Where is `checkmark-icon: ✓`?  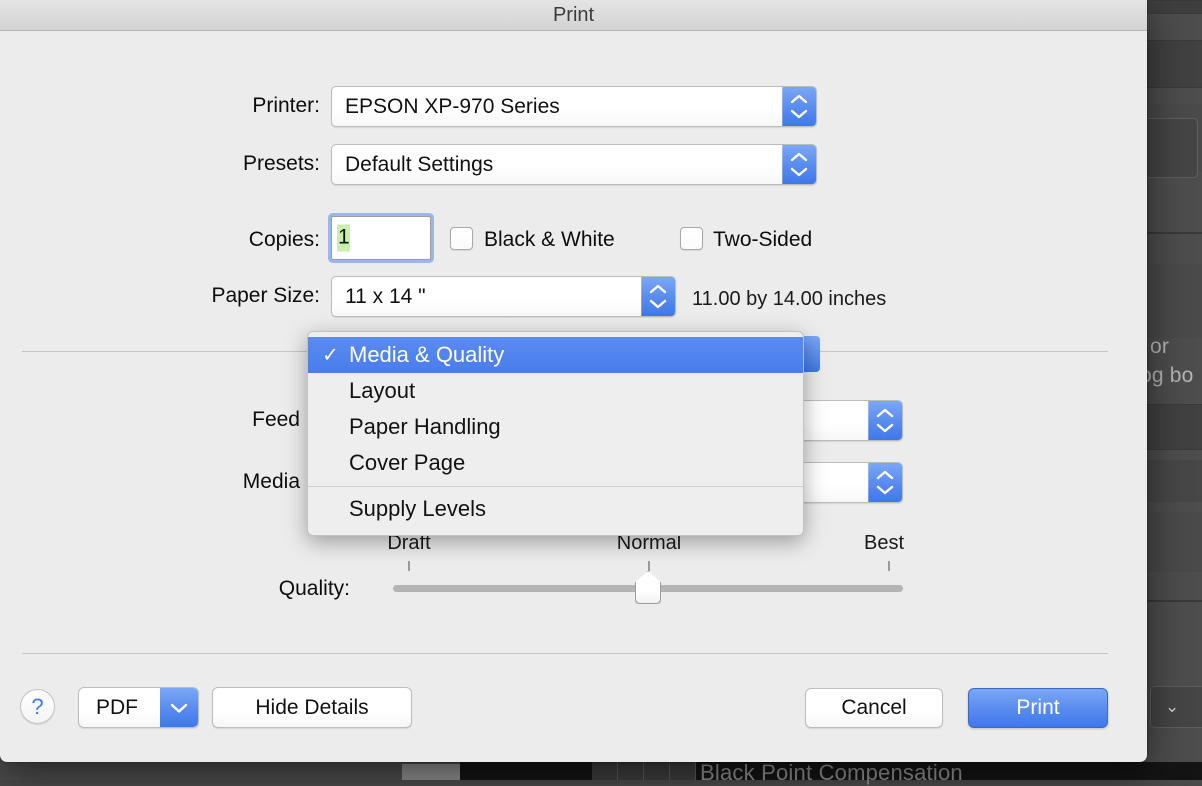
checkmark-icon: ✓ is located at coordinates (330, 355).